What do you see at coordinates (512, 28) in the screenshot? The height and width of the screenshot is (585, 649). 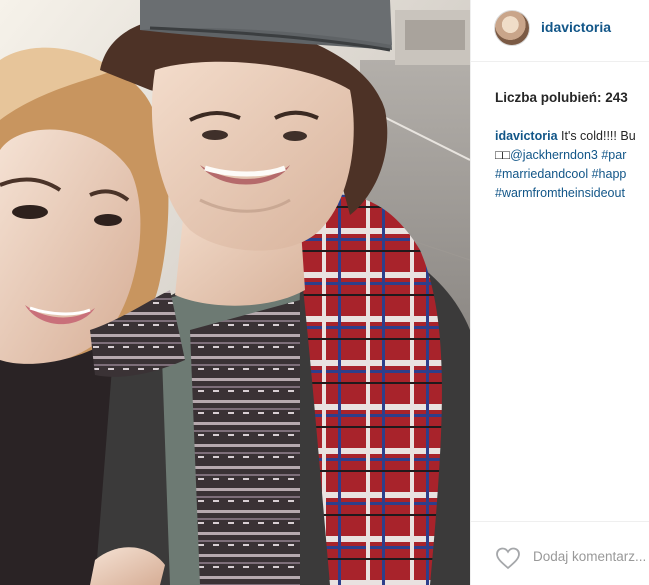 I see `avatar` at bounding box center [512, 28].